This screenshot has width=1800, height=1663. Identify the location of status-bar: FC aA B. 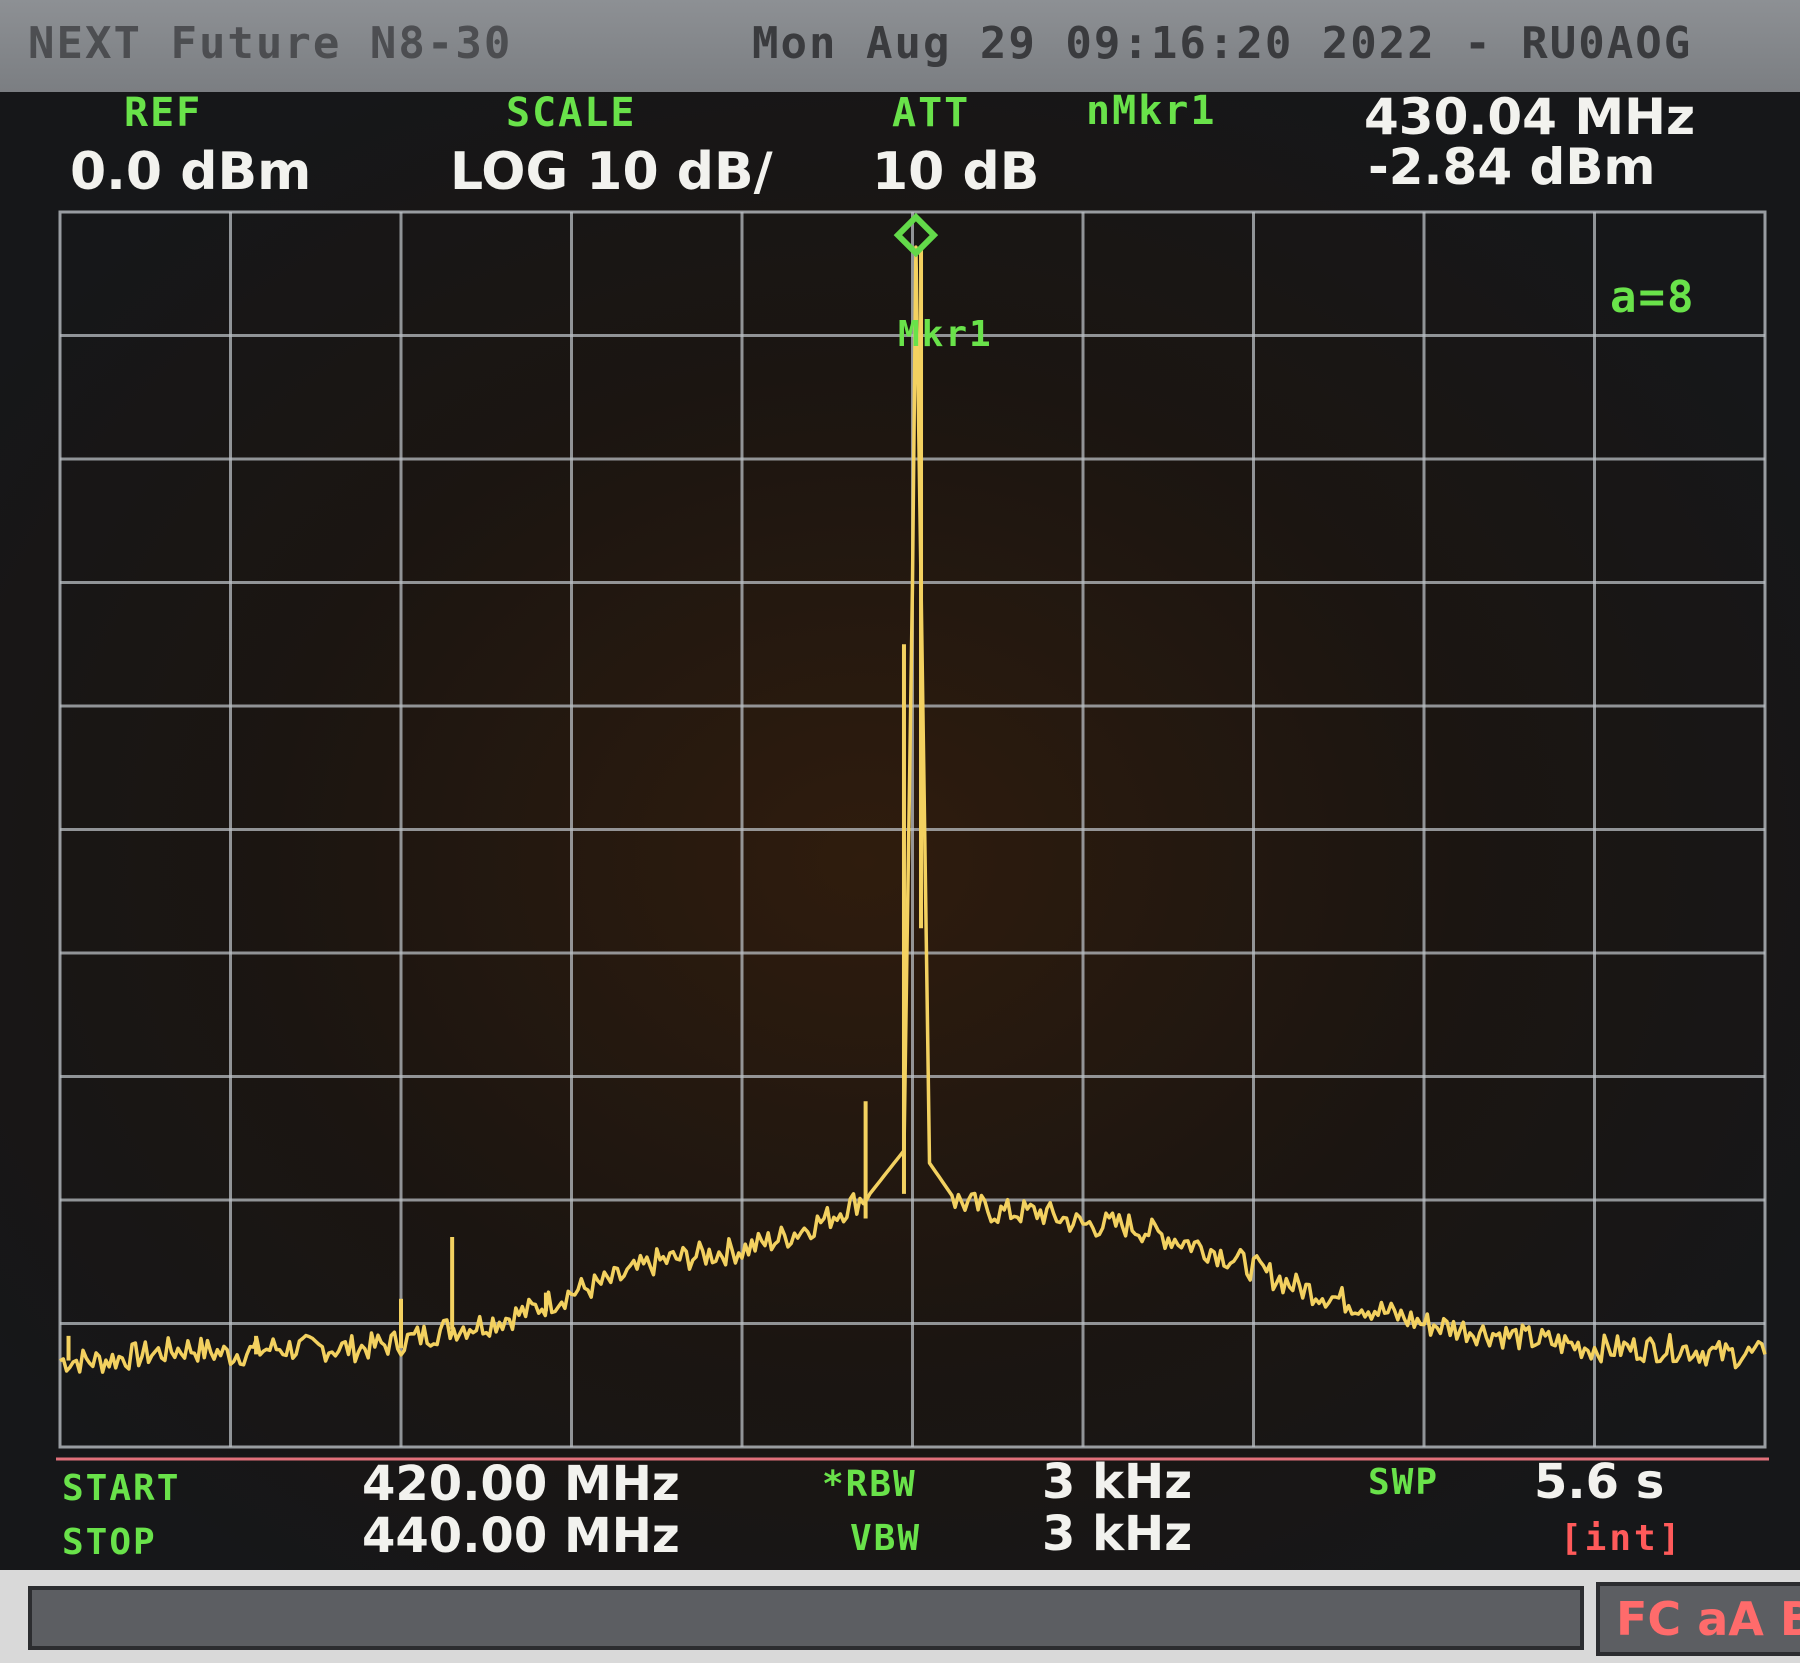
(900, 1616).